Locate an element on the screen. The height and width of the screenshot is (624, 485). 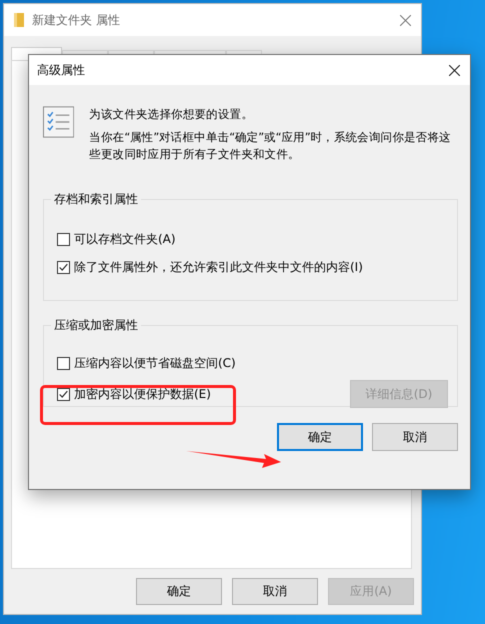
group-title: 存档和索引属性 is located at coordinates (96, 199).